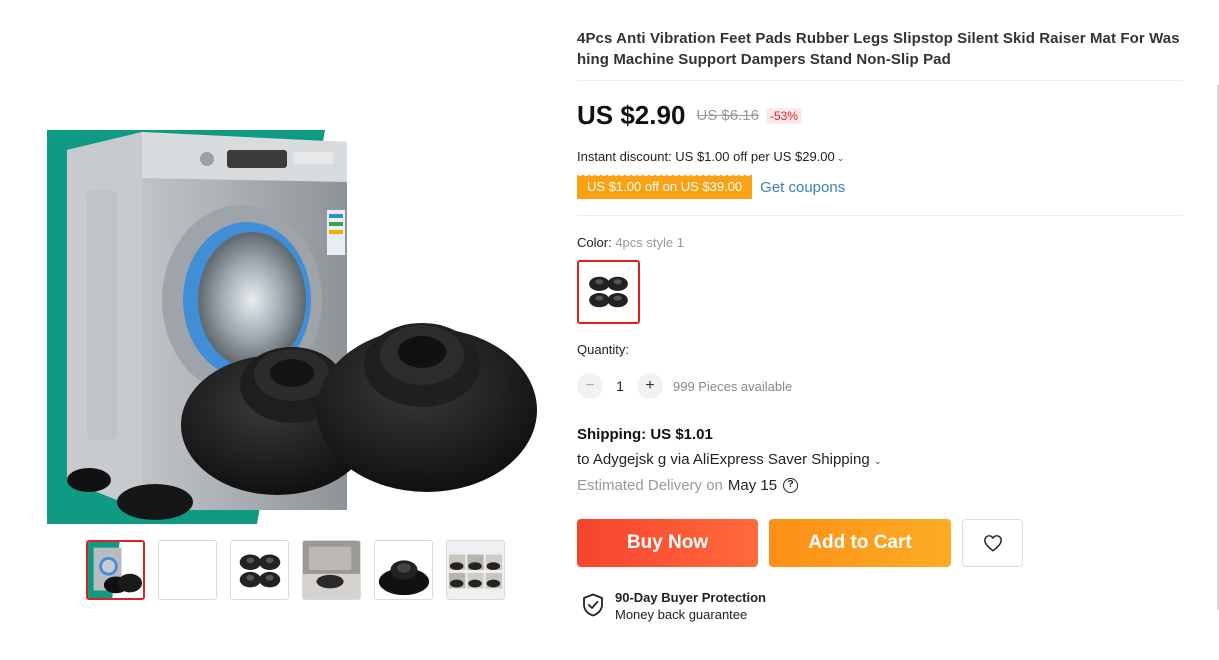 The width and height of the screenshot is (1219, 660). What do you see at coordinates (594, 242) in the screenshot?
I see `color-label-text: Color:` at bounding box center [594, 242].